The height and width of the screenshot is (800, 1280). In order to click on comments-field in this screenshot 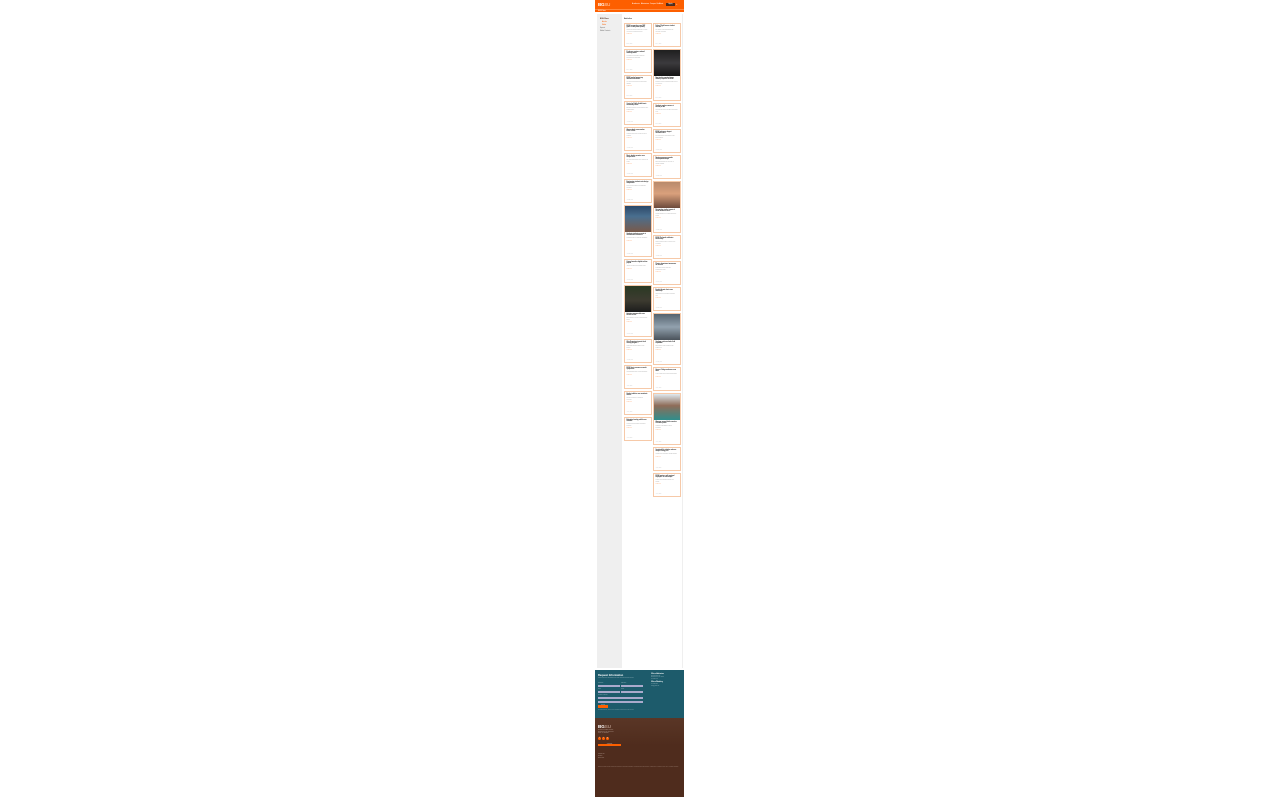, I will do `click(620, 701)`.